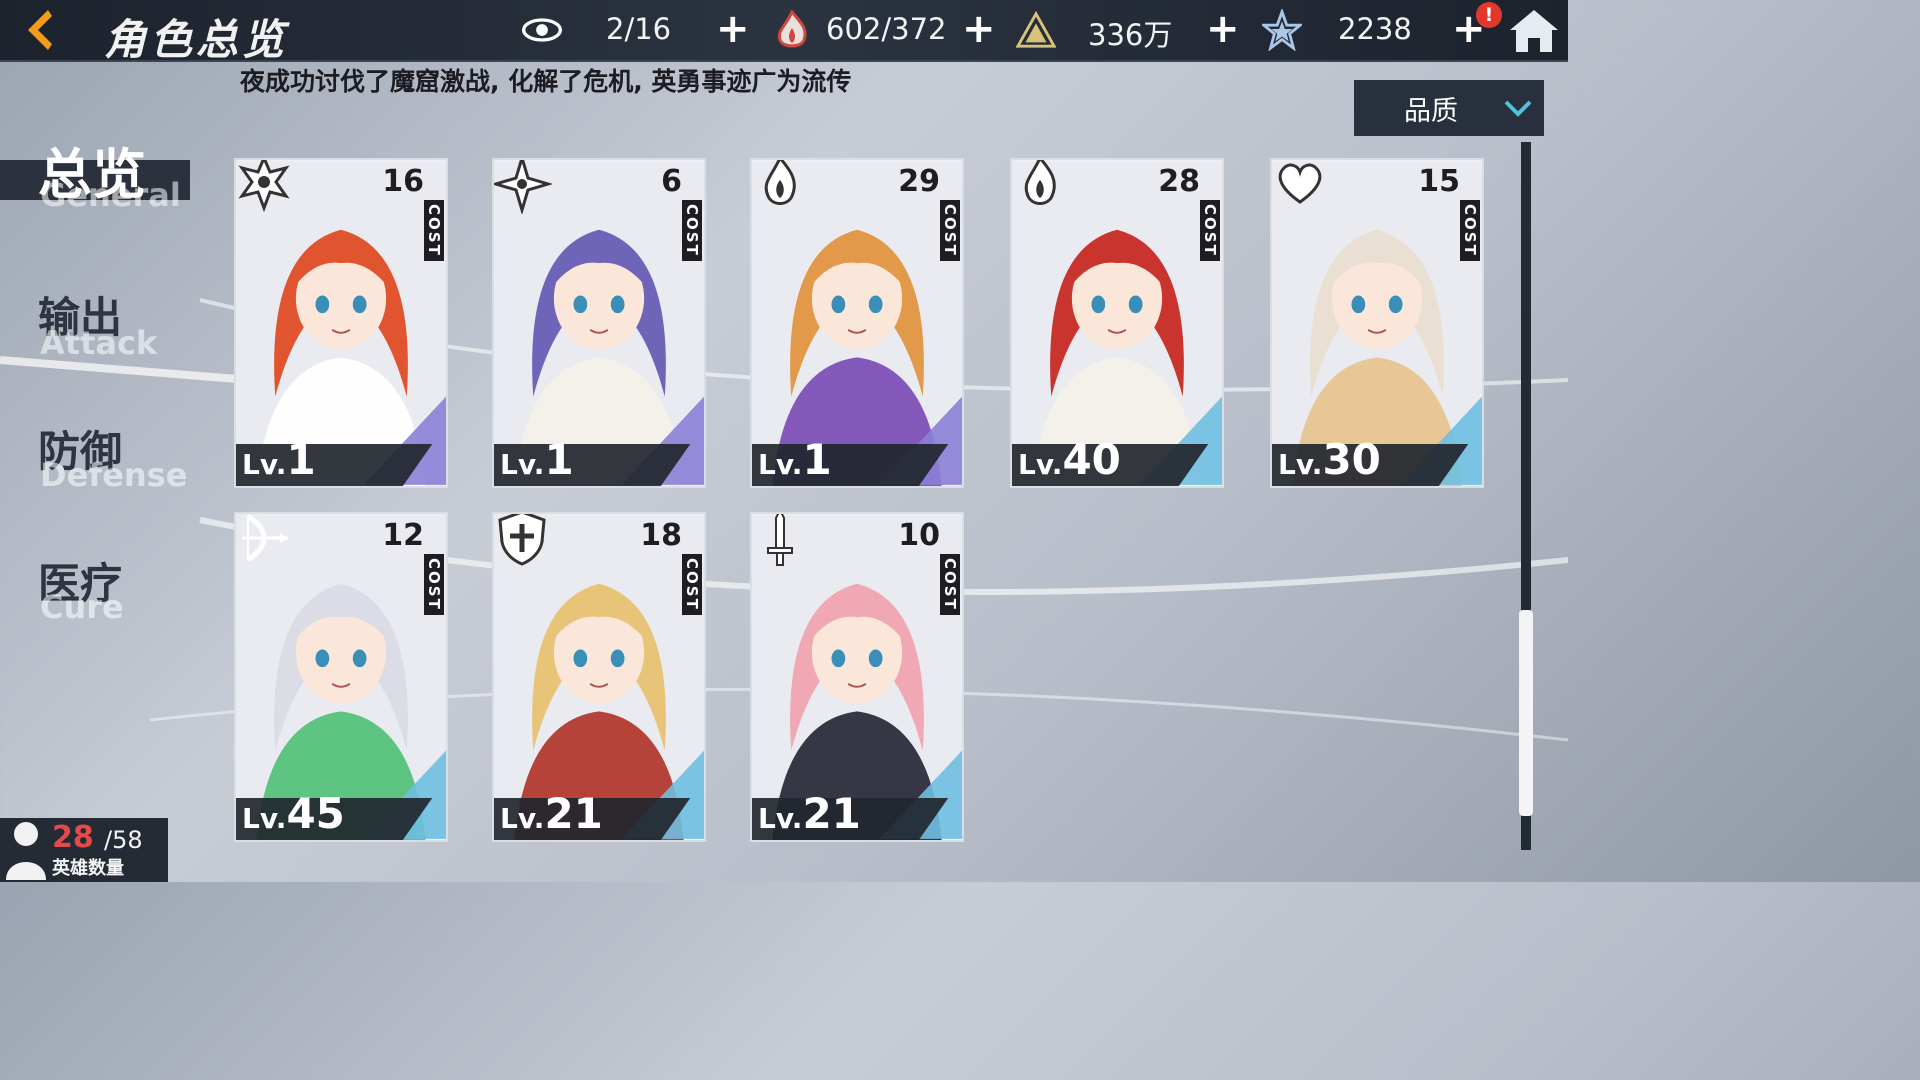 Image resolution: width=1920 pixels, height=1080 pixels. I want to click on back-button, so click(39, 30).